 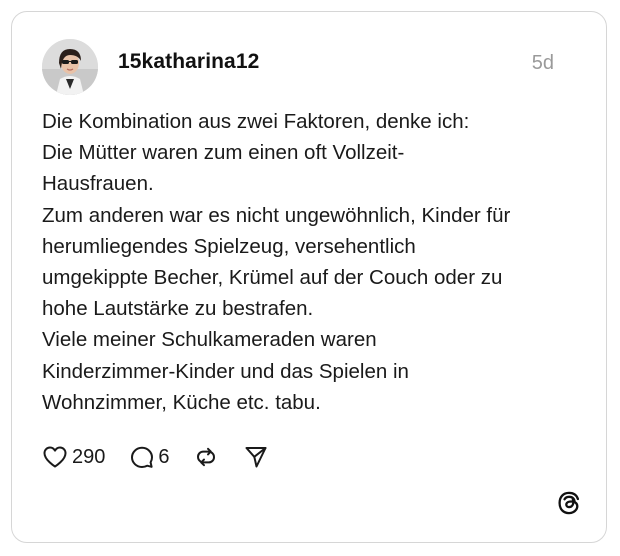 What do you see at coordinates (542, 63) in the screenshot?
I see `post-timestamp: 5d` at bounding box center [542, 63].